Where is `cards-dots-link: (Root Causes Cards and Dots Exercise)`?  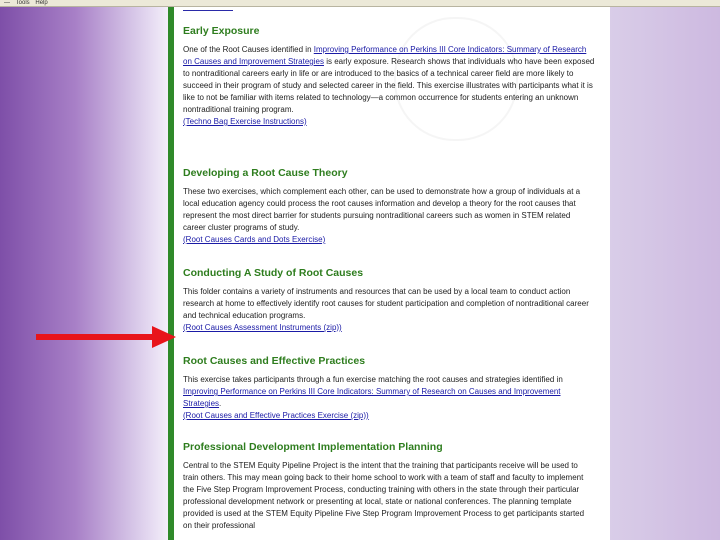 cards-dots-link: (Root Causes Cards and Dots Exercise) is located at coordinates (389, 240).